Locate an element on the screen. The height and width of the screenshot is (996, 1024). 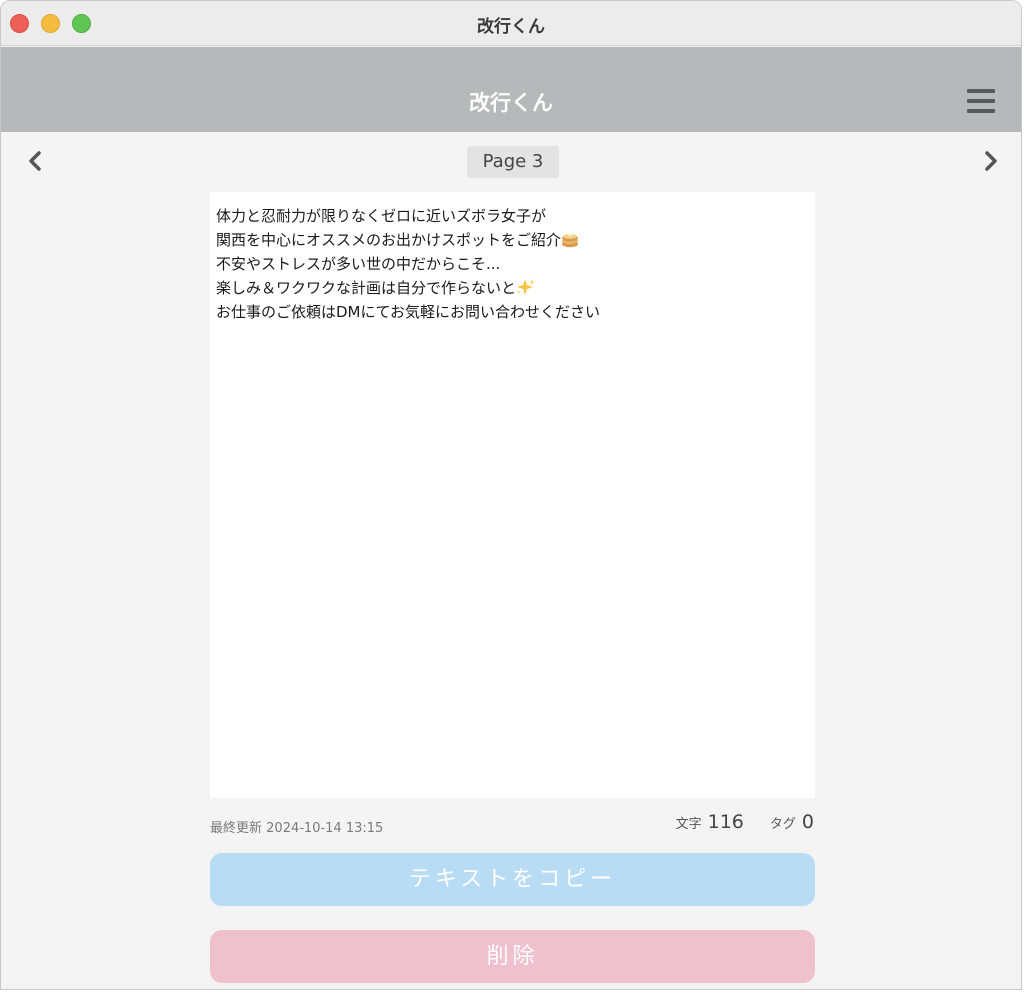
window-titlebar: 改行くん is located at coordinates (511, 23).